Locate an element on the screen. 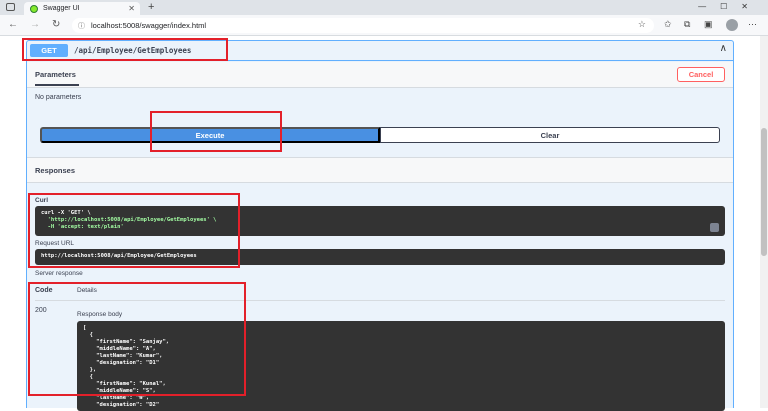 The width and height of the screenshot is (768, 411). browser-tab: Swagger UI ✕ is located at coordinates (82, 8).